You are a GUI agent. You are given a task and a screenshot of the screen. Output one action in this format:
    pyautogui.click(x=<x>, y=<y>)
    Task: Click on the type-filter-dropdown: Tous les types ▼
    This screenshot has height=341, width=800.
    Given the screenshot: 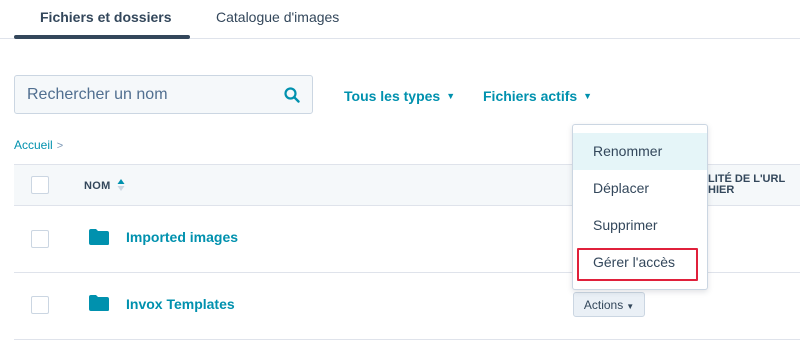 What is the action you would take?
    pyautogui.click(x=399, y=96)
    